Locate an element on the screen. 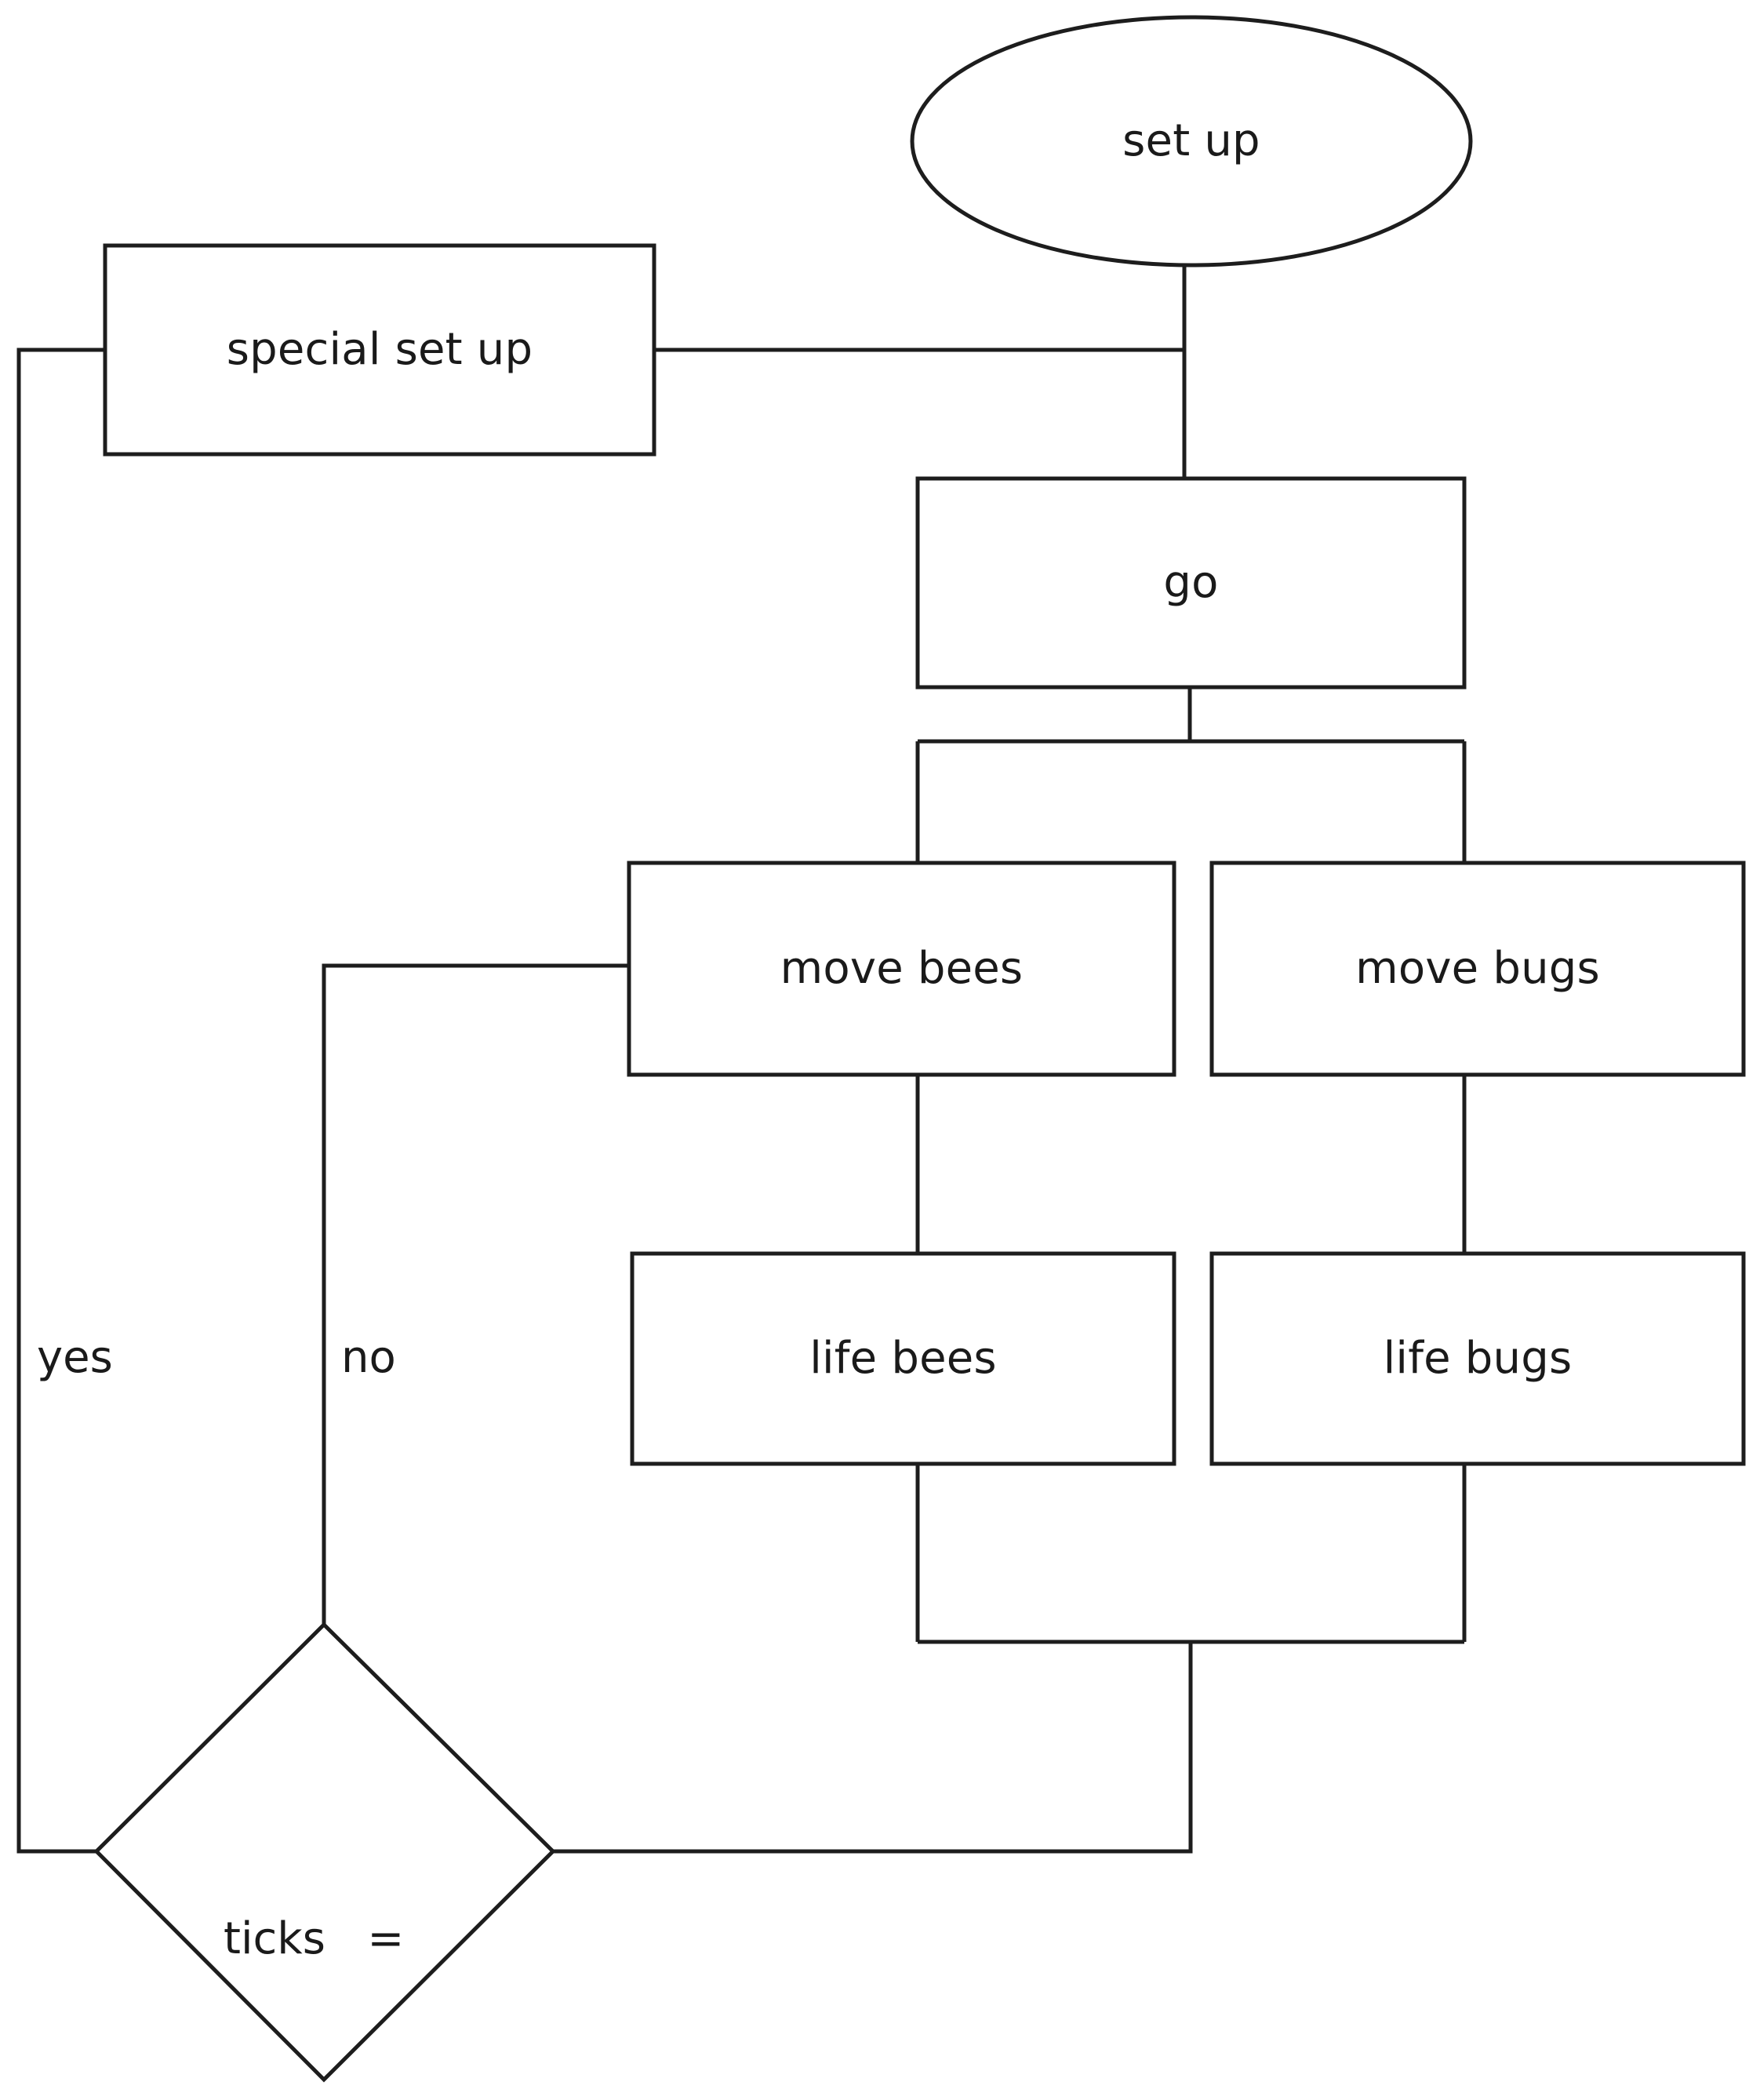 The image size is (1760, 2100). edge-yes-loop is located at coordinates (60, 1101).